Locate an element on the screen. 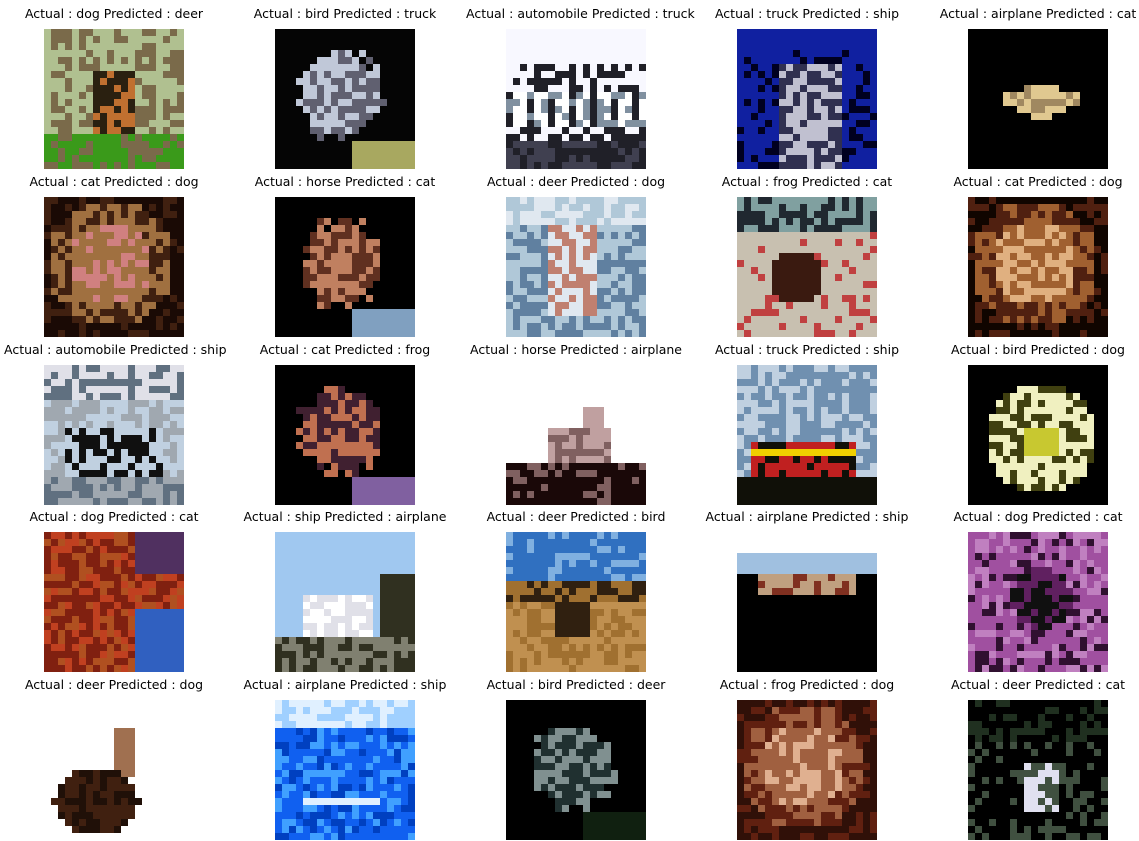  grid-cell: Actual : frog Predicted : dog is located at coordinates (807, 758).